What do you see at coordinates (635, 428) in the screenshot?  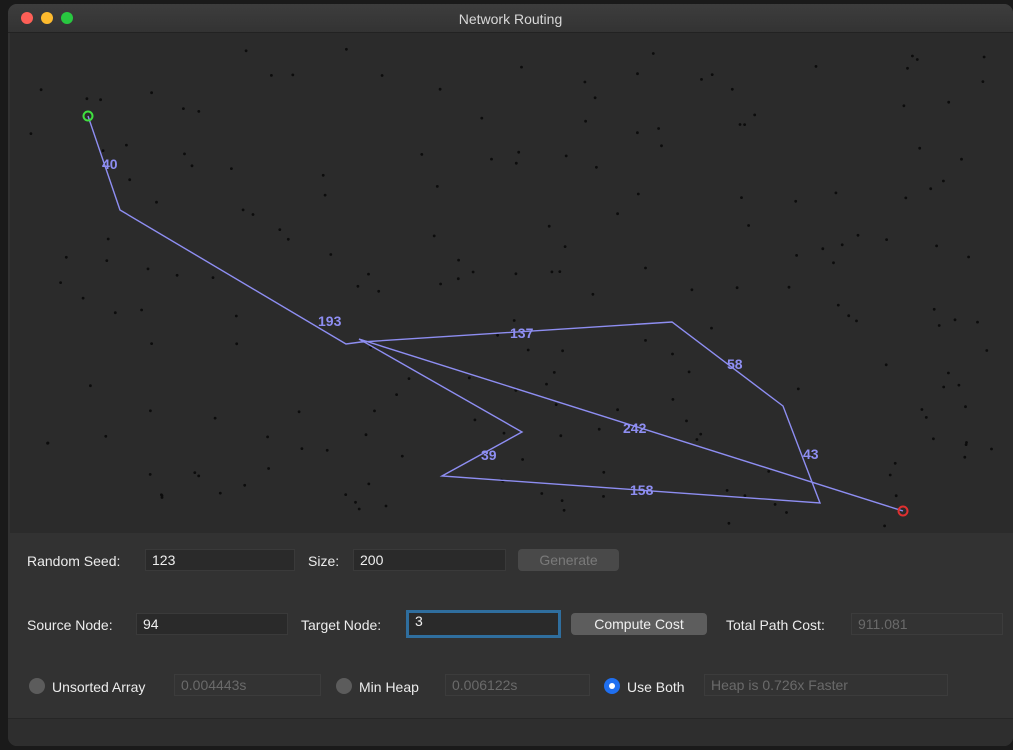 I see `edge-weight-label: 242` at bounding box center [635, 428].